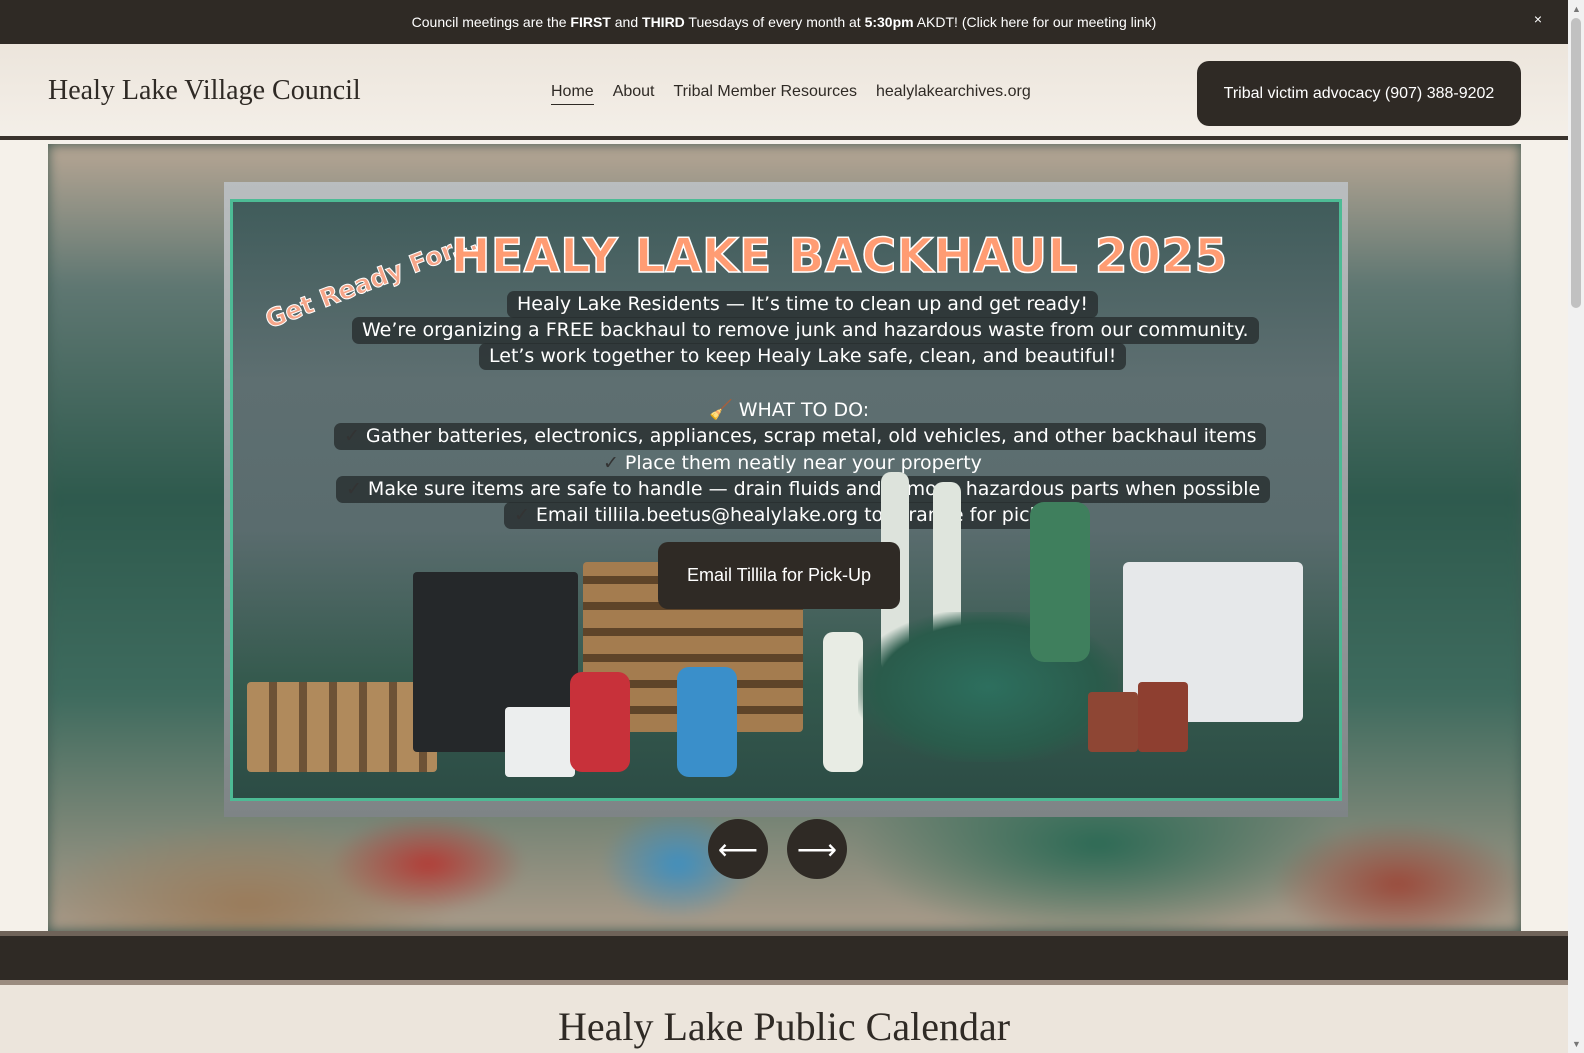  I want to click on announcement-third: THIRD, so click(663, 22).